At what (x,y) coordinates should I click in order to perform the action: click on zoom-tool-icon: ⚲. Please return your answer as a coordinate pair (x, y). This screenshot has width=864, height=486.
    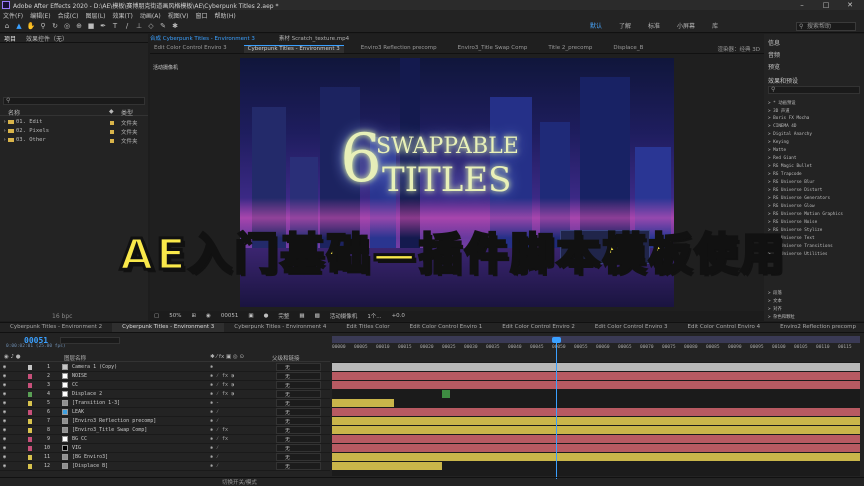
    Looking at the image, I should click on (43, 26).